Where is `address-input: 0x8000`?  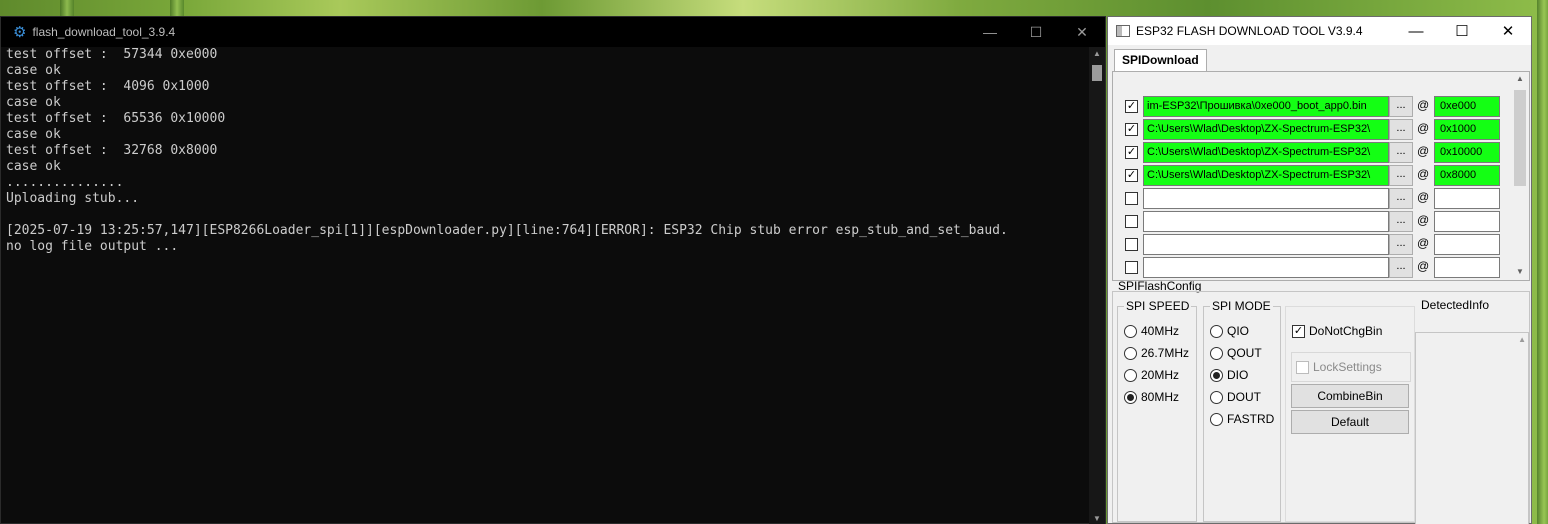
address-input: 0x8000 is located at coordinates (1467, 175).